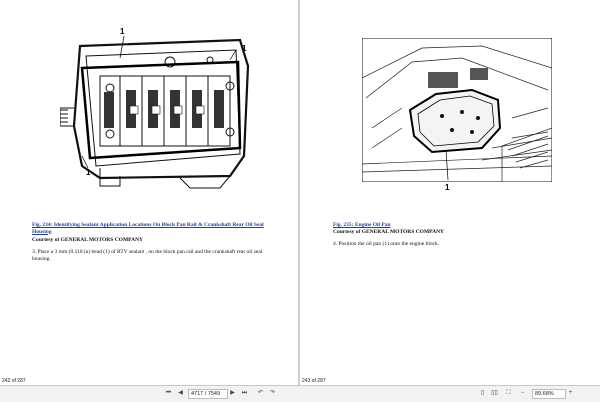  I want to click on first-page-icon: ⏮, so click(168, 393).